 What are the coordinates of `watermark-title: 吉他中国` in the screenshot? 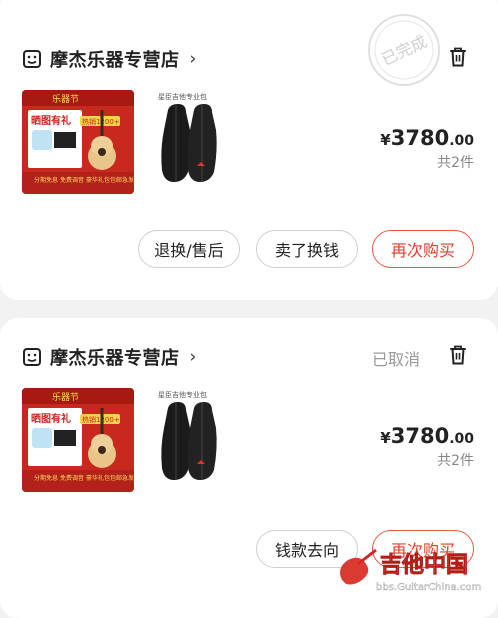 It's located at (424, 565).